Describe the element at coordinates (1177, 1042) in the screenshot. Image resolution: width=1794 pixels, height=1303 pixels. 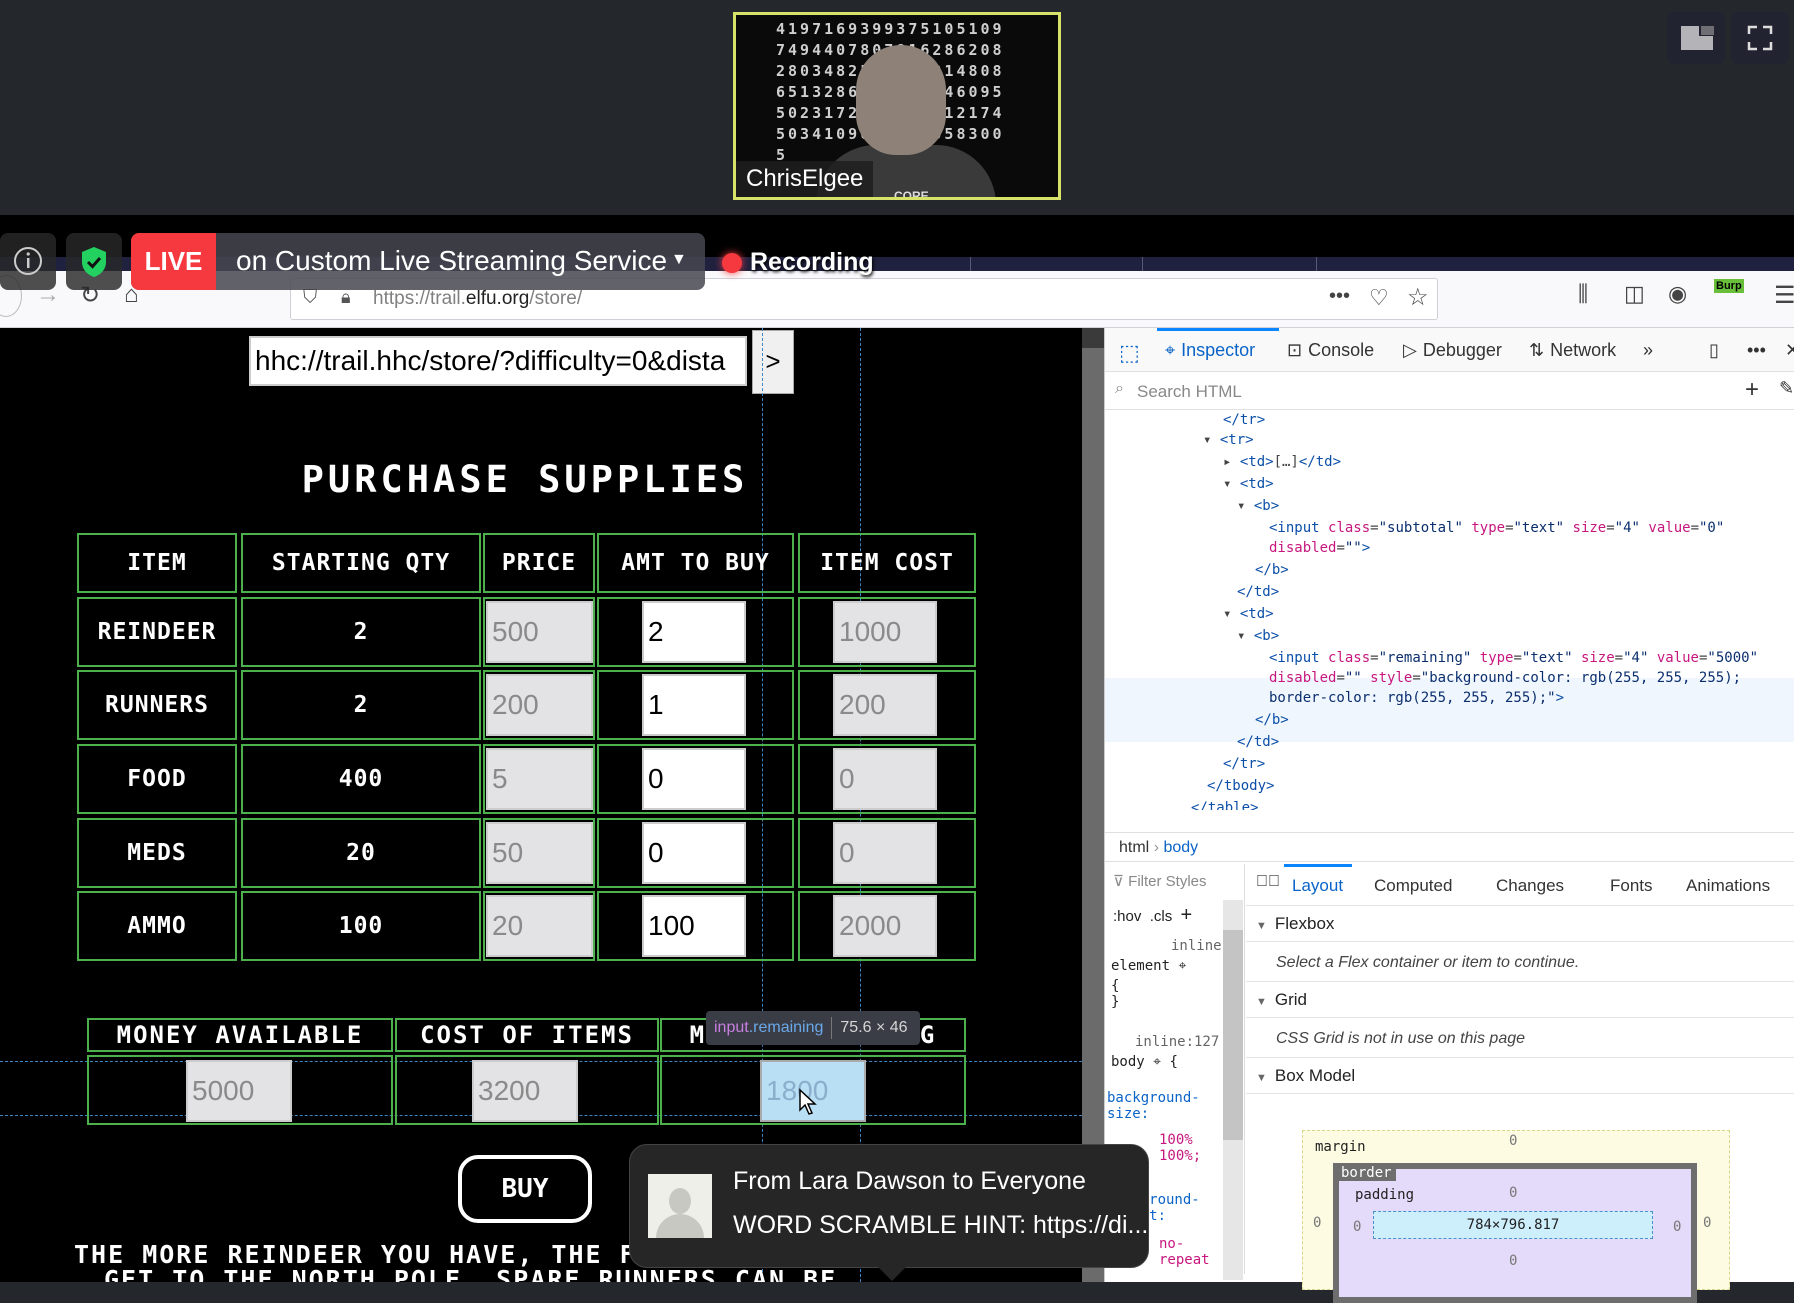
I see `rule-source: inline:127` at that location.